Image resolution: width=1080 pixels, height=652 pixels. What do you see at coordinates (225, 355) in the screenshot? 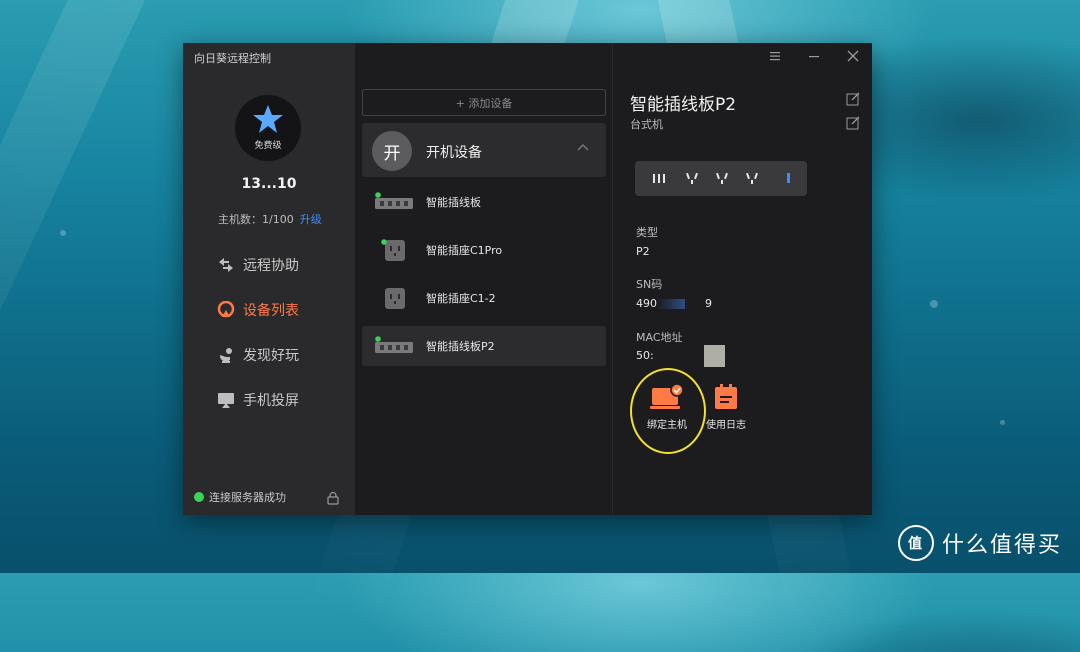
I see `discover-icon` at bounding box center [225, 355].